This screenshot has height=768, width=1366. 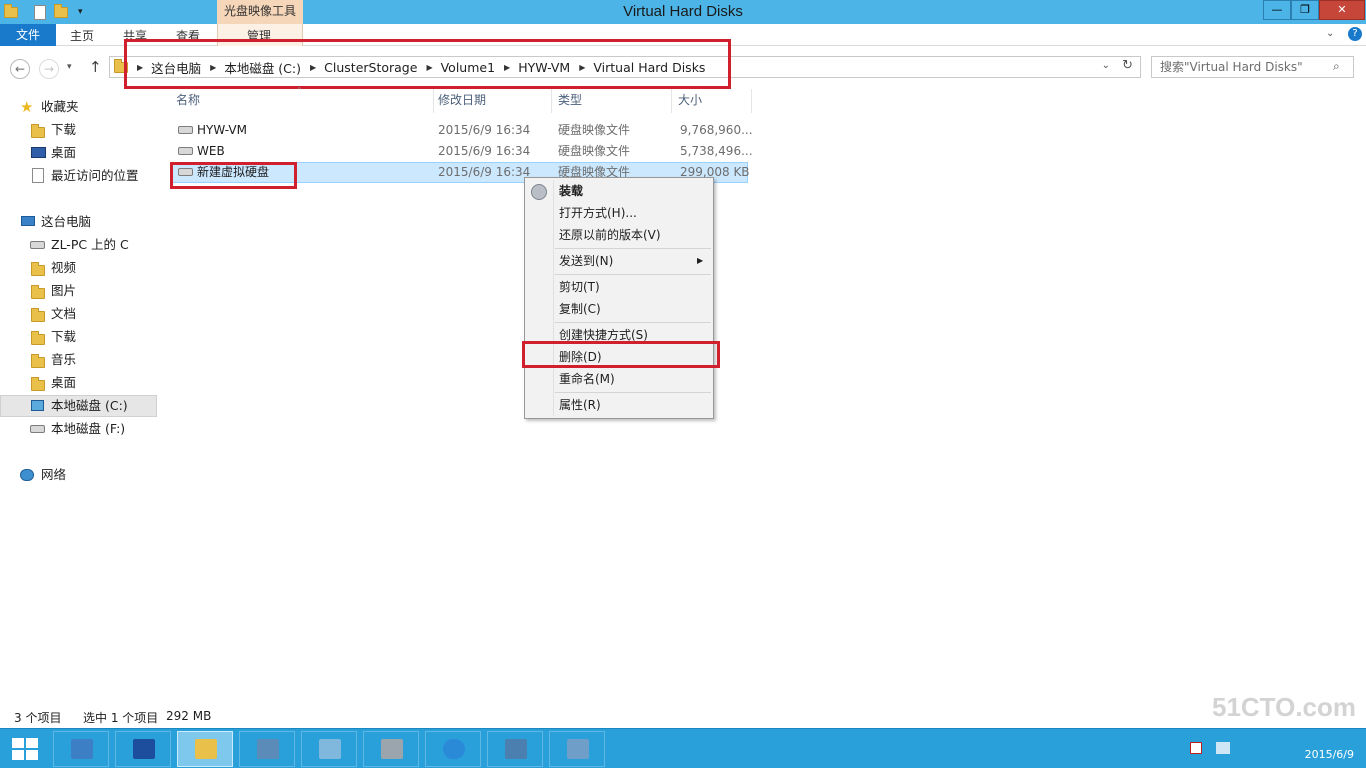 I want to click on nav-videos-label: 视频, so click(x=64, y=267).